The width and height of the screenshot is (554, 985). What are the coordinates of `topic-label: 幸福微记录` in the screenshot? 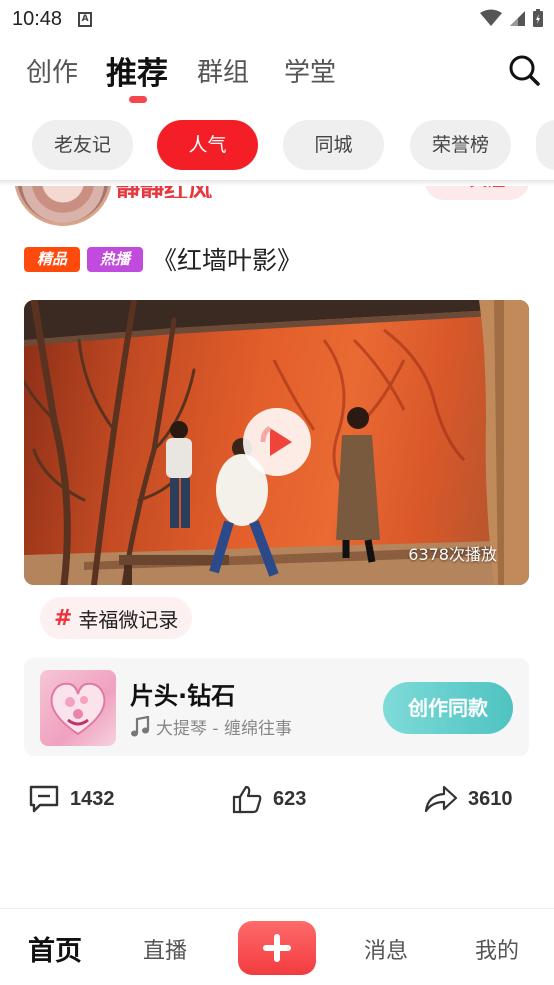 It's located at (128, 619).